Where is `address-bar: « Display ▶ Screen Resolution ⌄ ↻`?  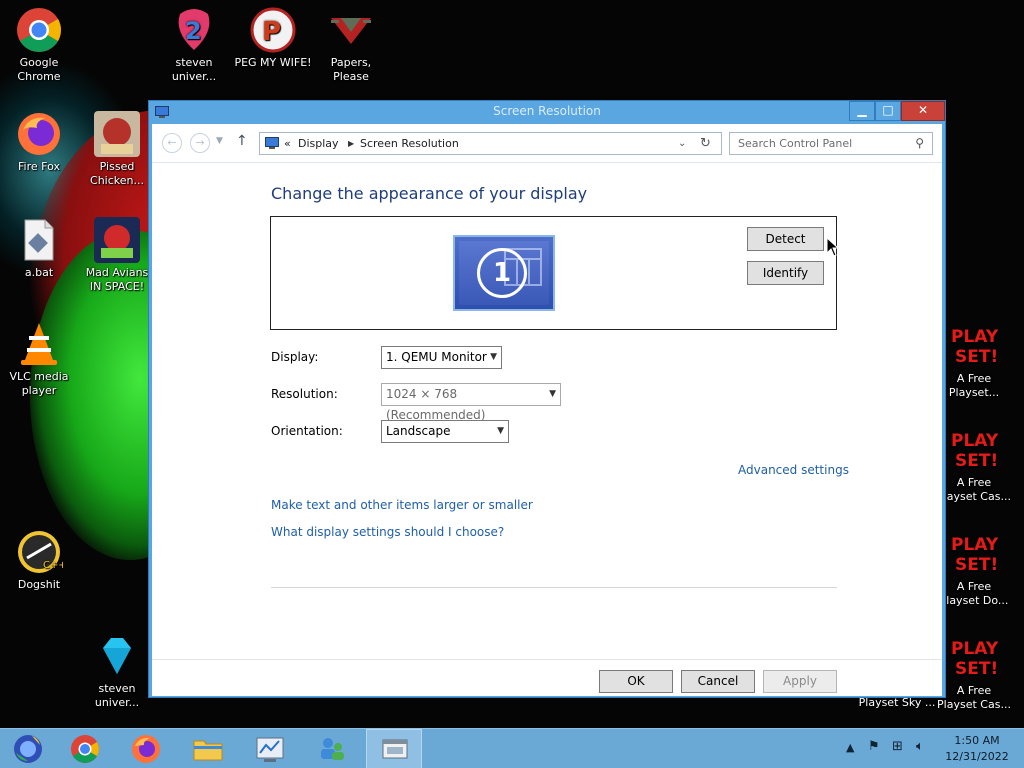 address-bar: « Display ▶ Screen Resolution ⌄ ↻ is located at coordinates (490, 143).